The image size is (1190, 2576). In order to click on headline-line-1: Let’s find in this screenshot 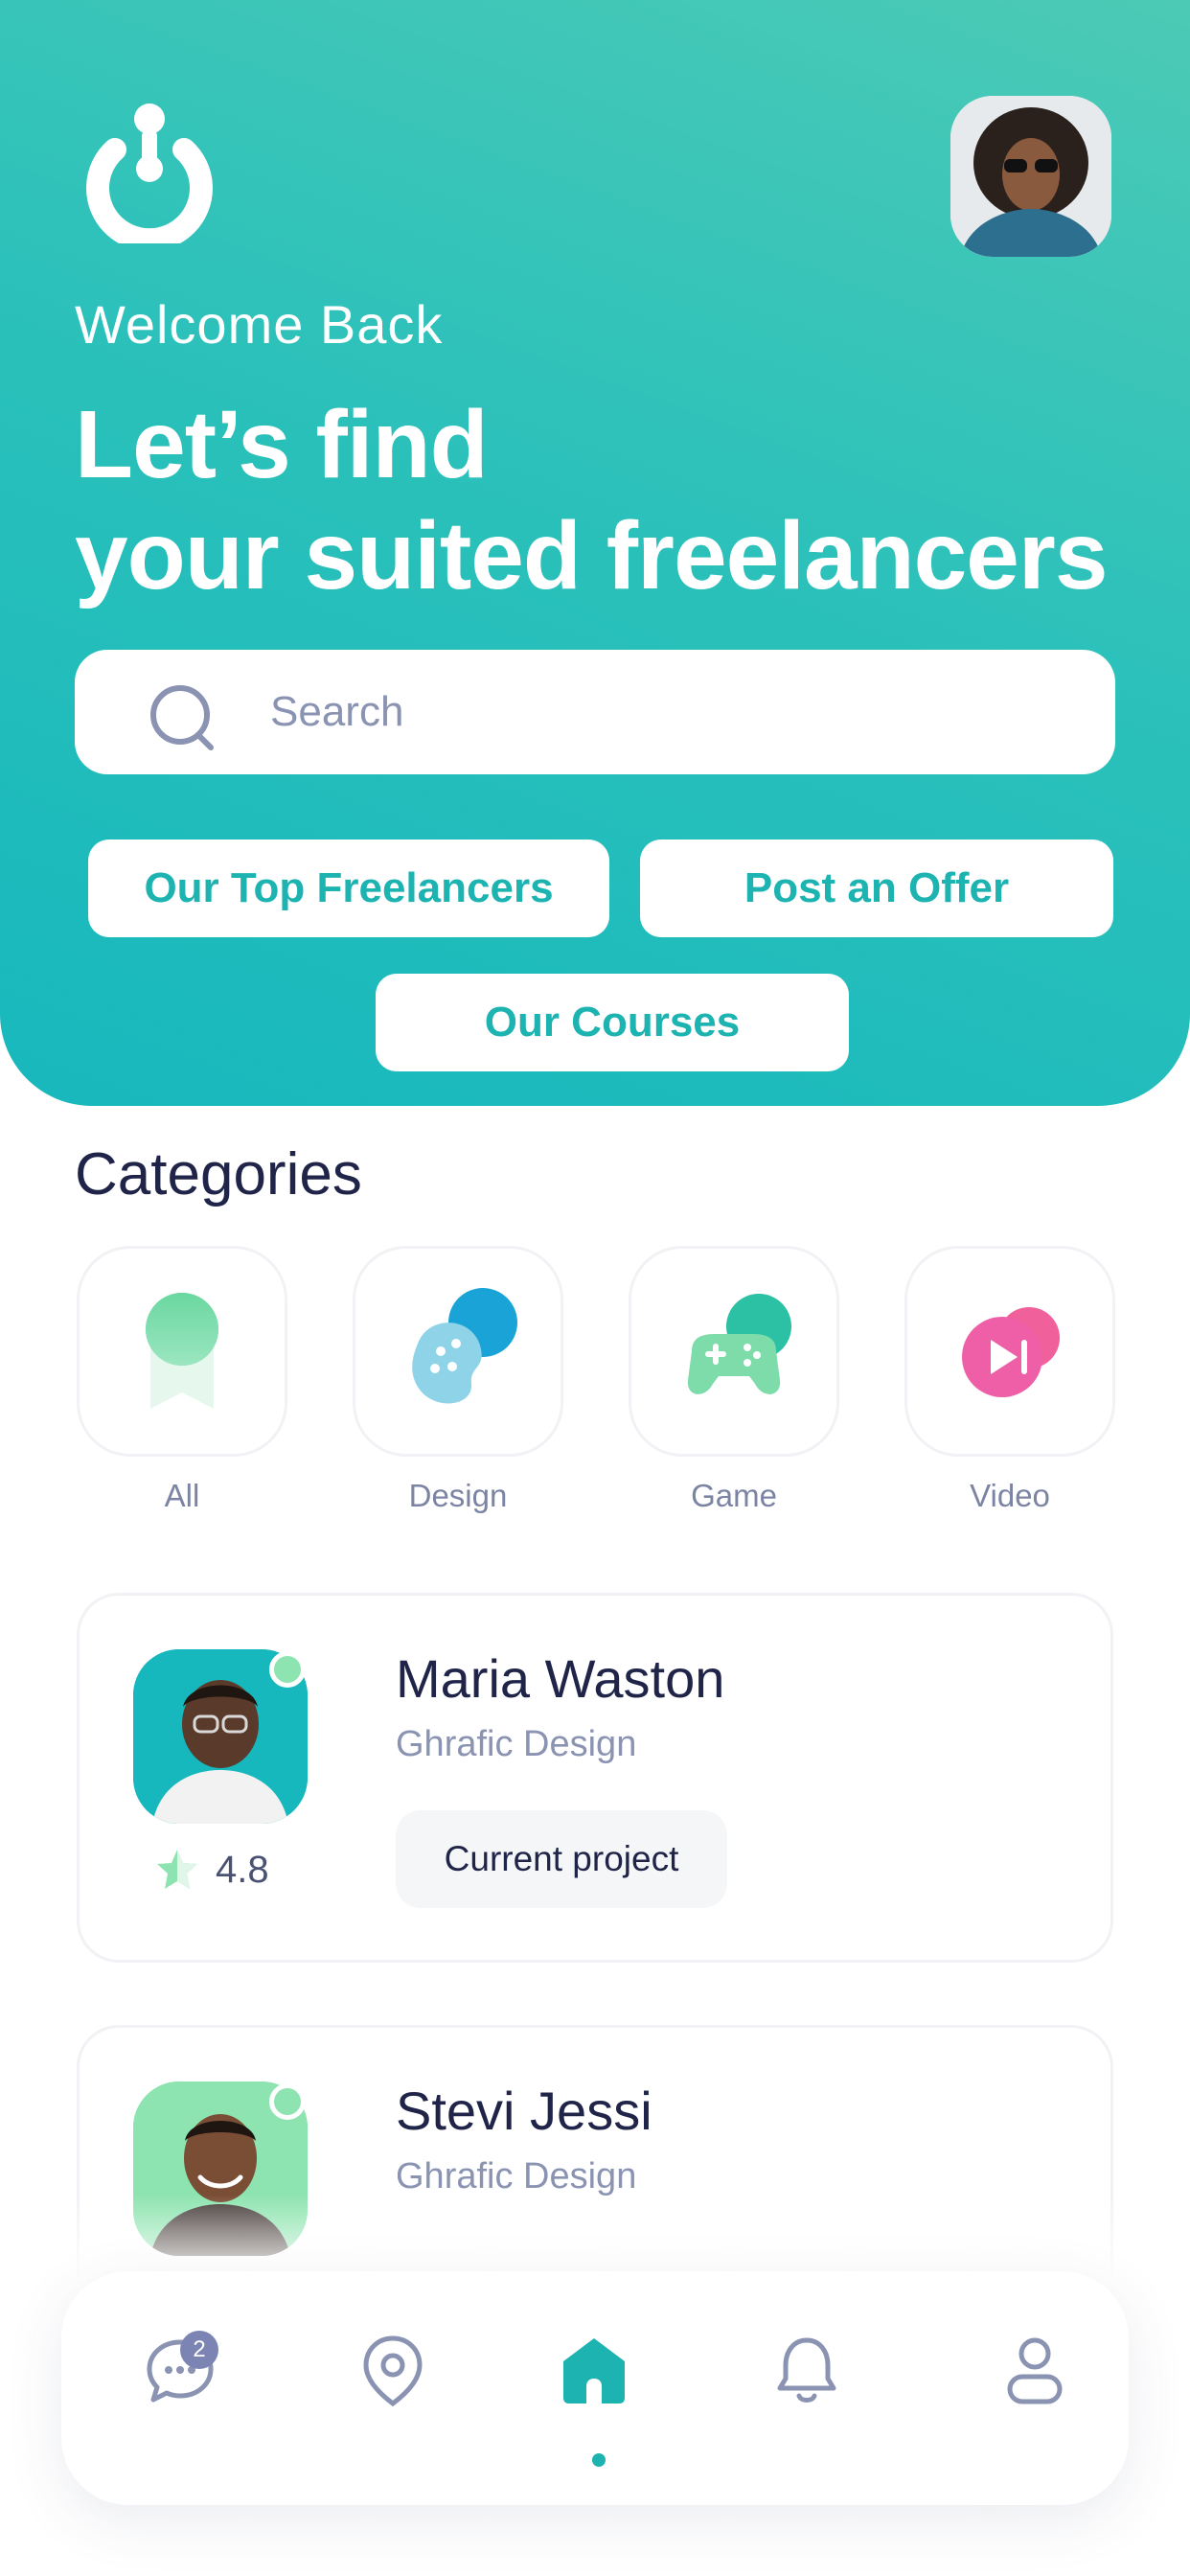, I will do `click(282, 444)`.